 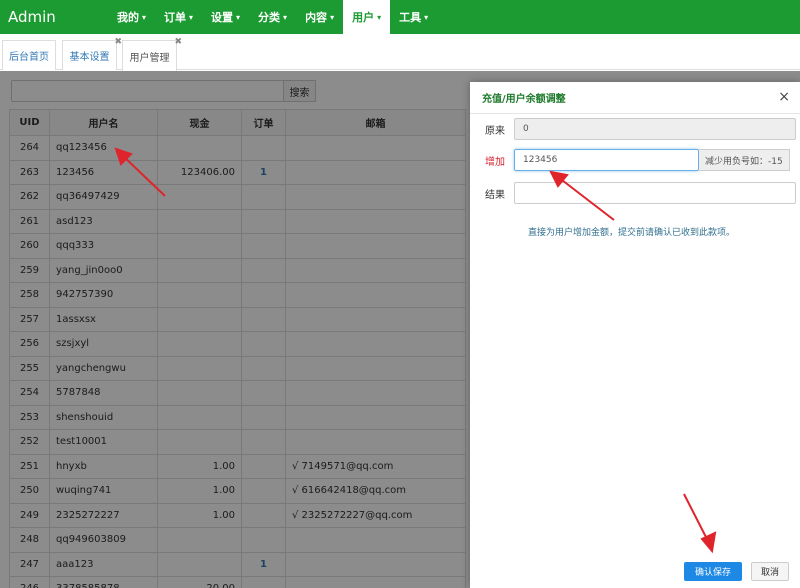 I want to click on add-row: 增加 123456 减少用负号如：-15, so click(x=637, y=160).